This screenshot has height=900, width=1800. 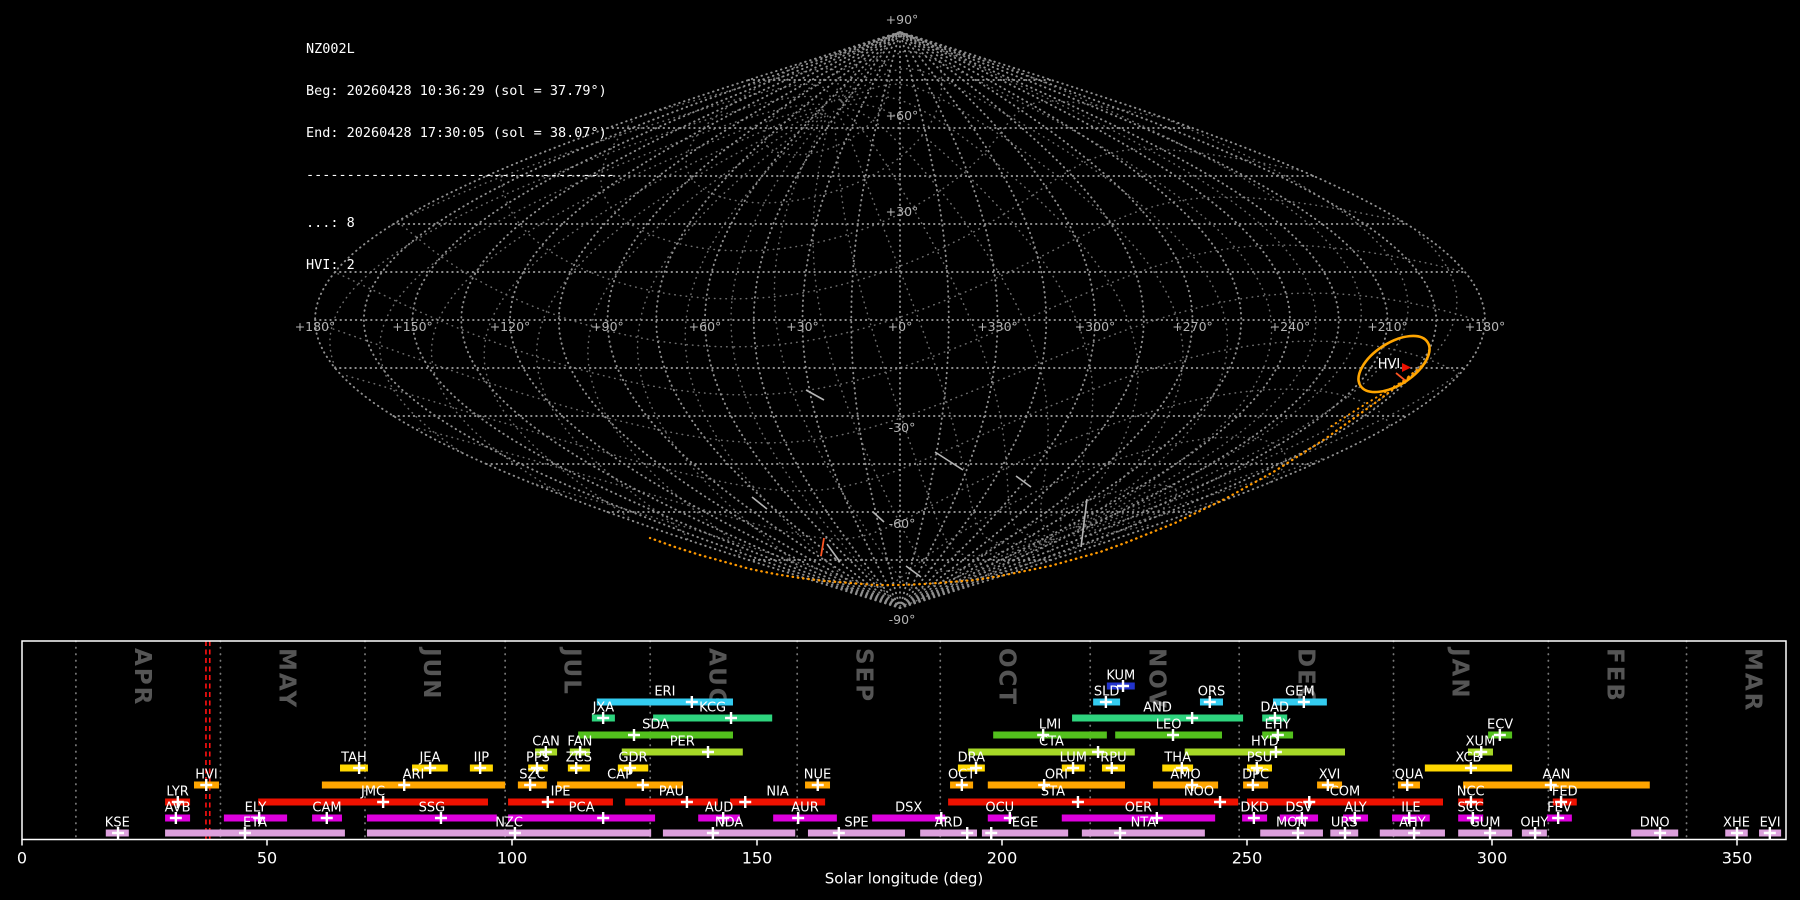 What do you see at coordinates (1247, 858) in the screenshot?
I see `x-axis-tick-label: 250` at bounding box center [1247, 858].